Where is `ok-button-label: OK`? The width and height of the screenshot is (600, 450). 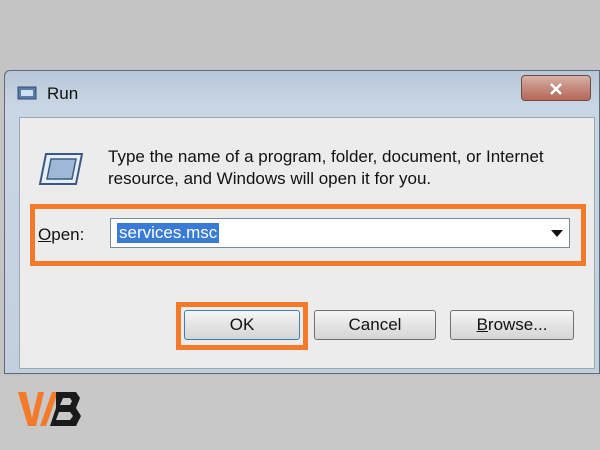
ok-button-label: OK is located at coordinates (242, 324).